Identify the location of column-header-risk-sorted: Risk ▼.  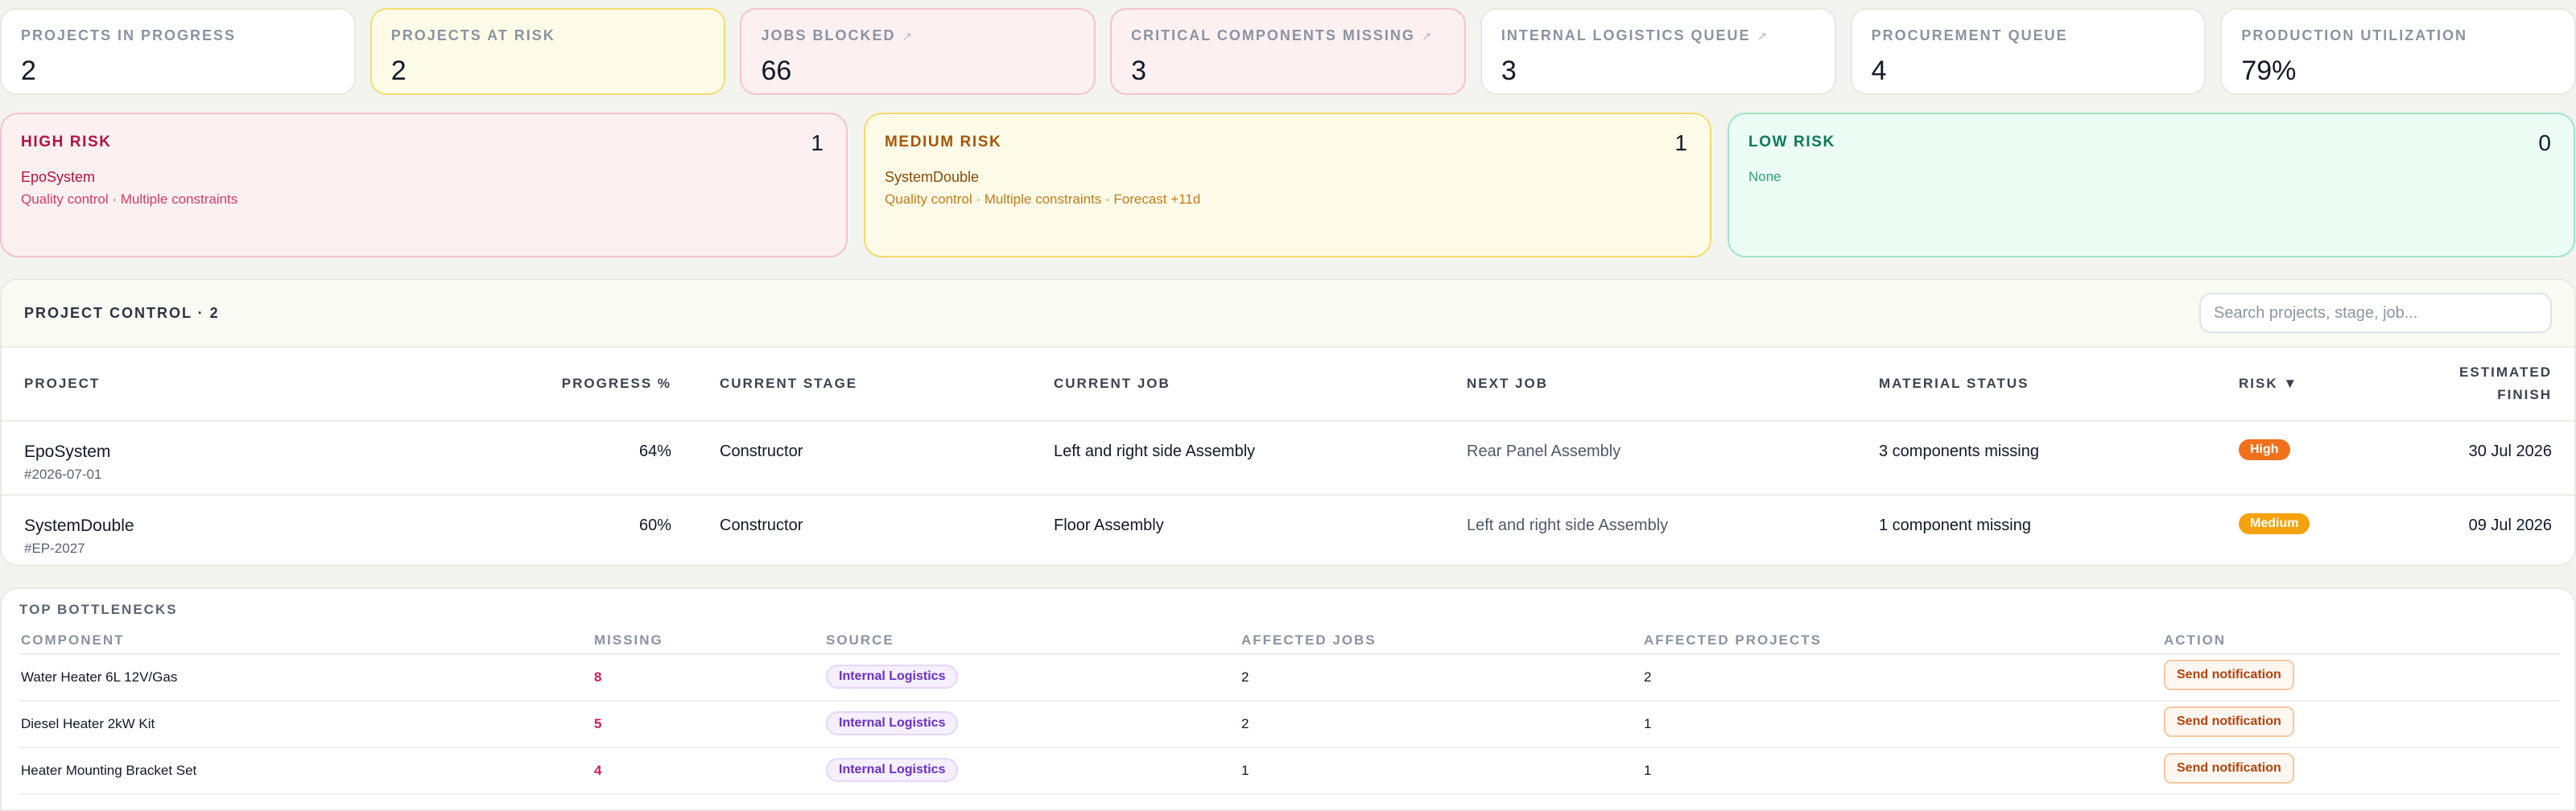
(2268, 384).